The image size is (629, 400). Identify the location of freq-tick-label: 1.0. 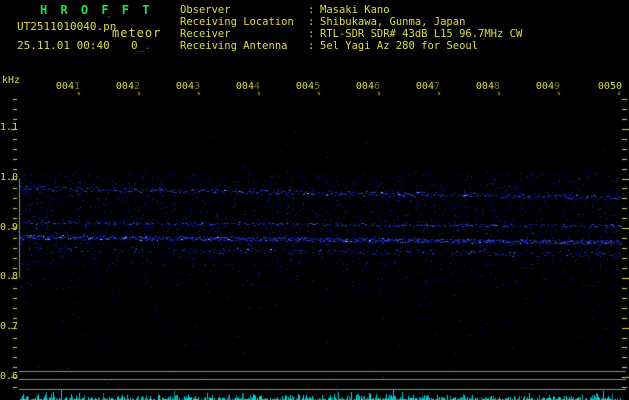
(9, 177).